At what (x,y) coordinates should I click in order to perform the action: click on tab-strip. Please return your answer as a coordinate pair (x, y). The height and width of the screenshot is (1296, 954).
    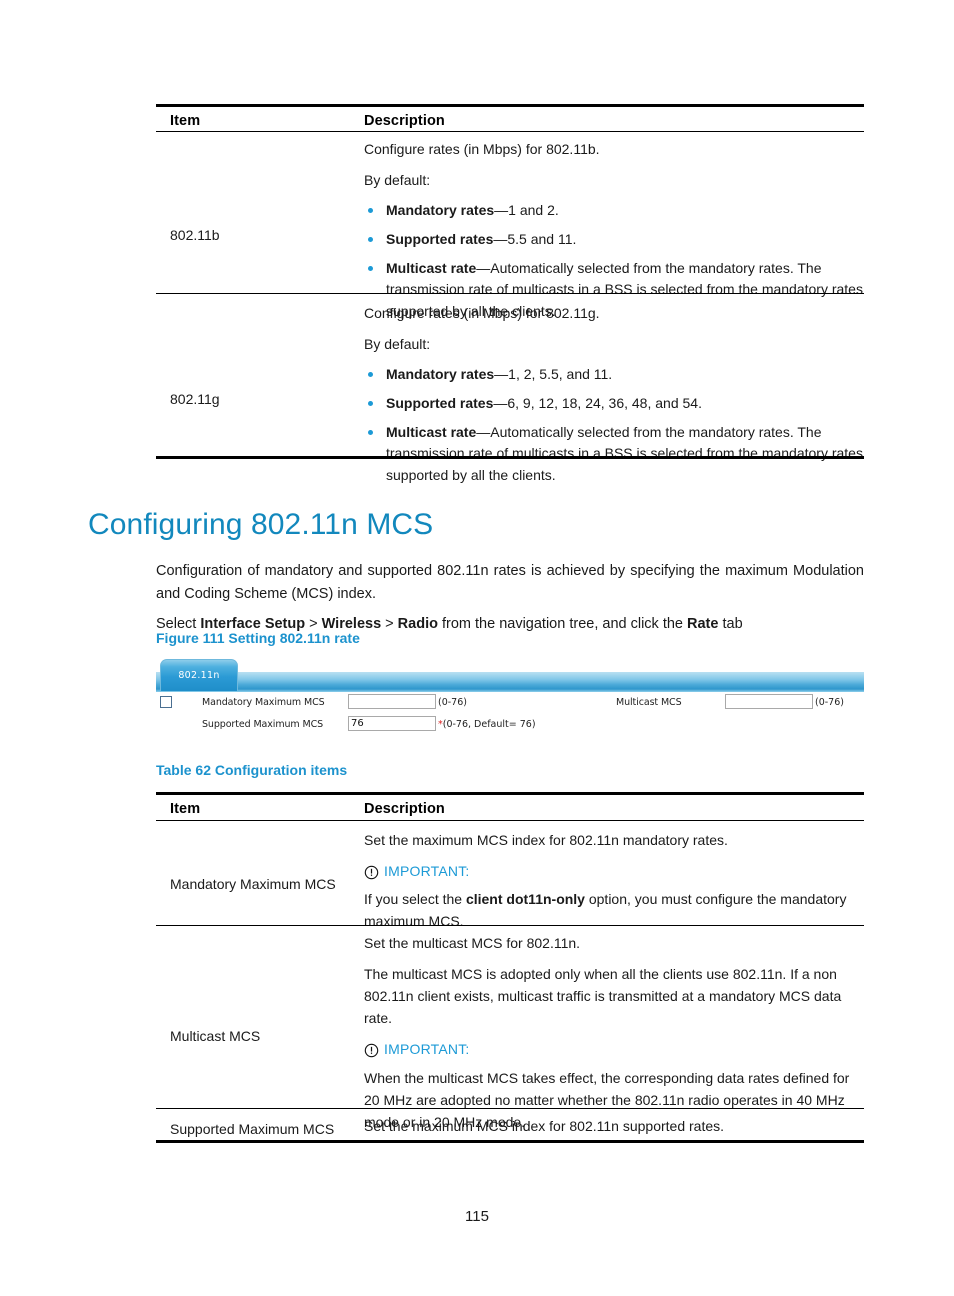
    Looking at the image, I should click on (510, 680).